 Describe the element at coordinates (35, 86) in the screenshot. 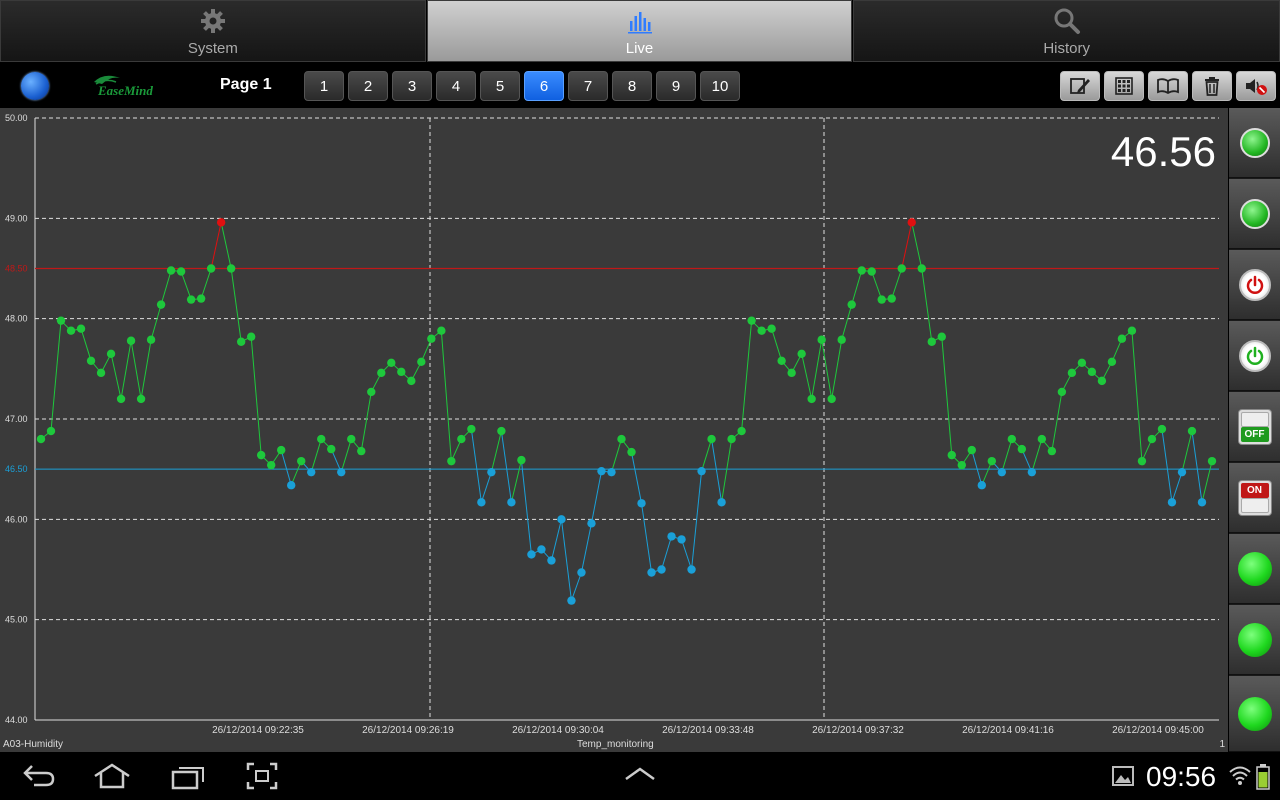

I see `connection-status-icon` at that location.